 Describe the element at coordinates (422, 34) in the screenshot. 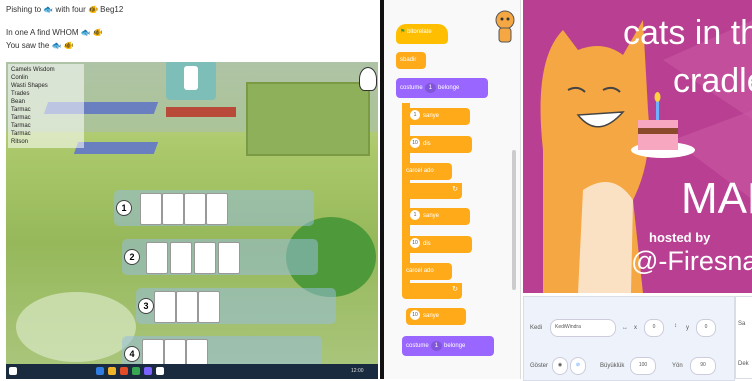

I see `when-flag-clicked-block: ⚑ bitorelate` at that location.